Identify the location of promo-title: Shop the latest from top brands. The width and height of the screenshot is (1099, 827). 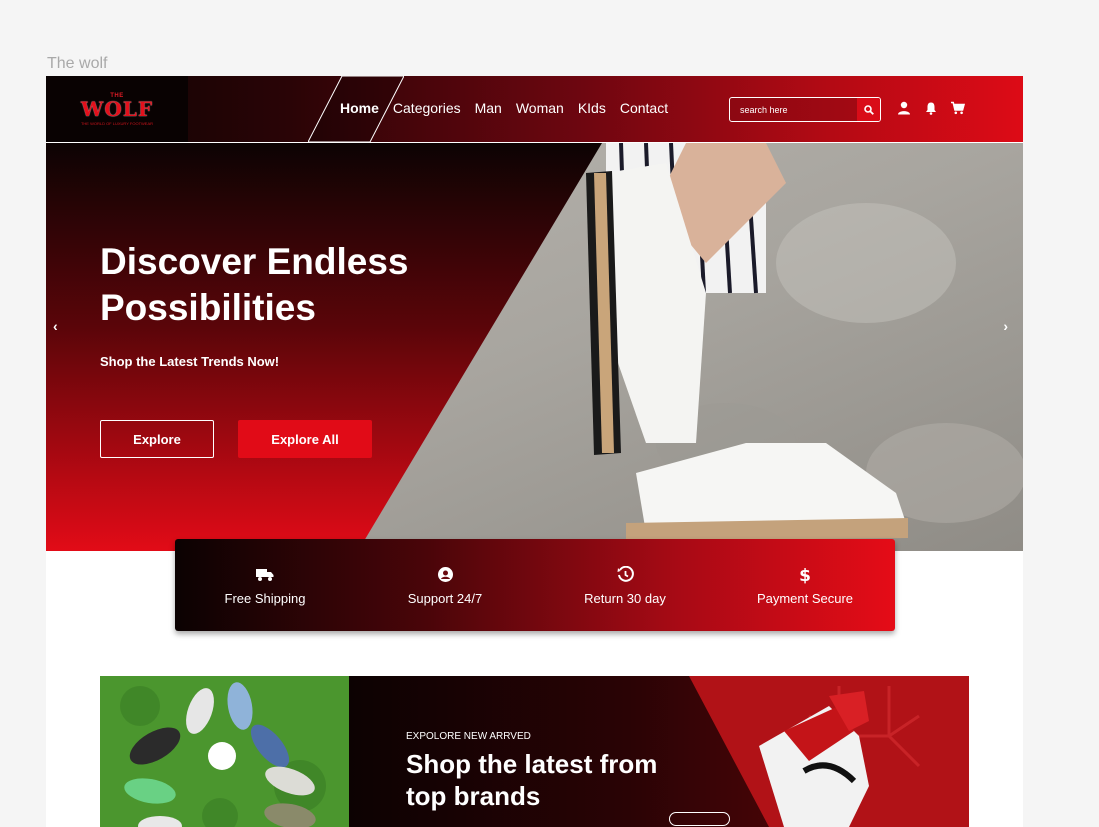
(532, 780).